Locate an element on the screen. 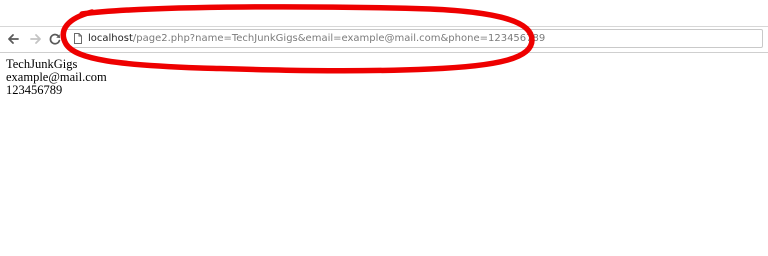  tab-strip-divider is located at coordinates (384, 26).